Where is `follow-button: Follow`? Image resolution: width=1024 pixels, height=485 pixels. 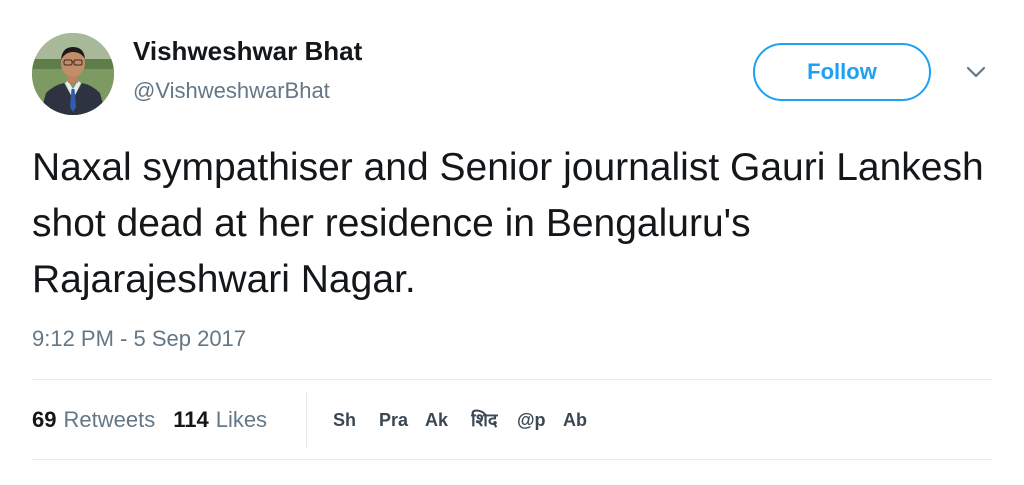
follow-button: Follow is located at coordinates (842, 72).